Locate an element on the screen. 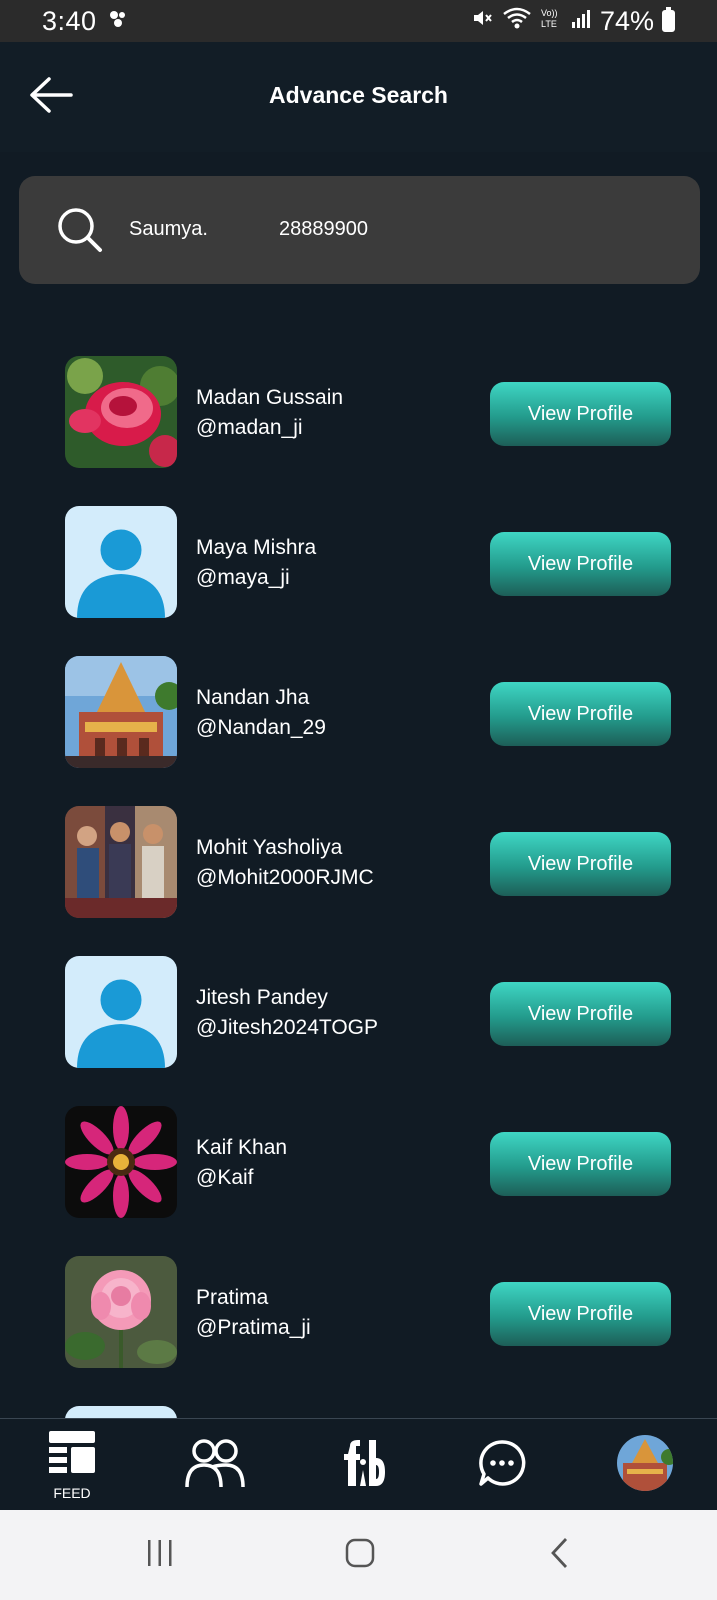 The height and width of the screenshot is (1600, 717). search-number-query: 28889900 is located at coordinates (323, 229).